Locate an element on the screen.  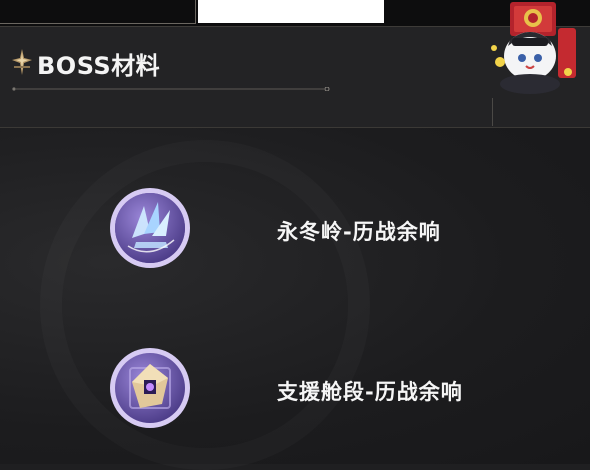
ice-crystal-shard-icon is located at coordinates (150, 228).